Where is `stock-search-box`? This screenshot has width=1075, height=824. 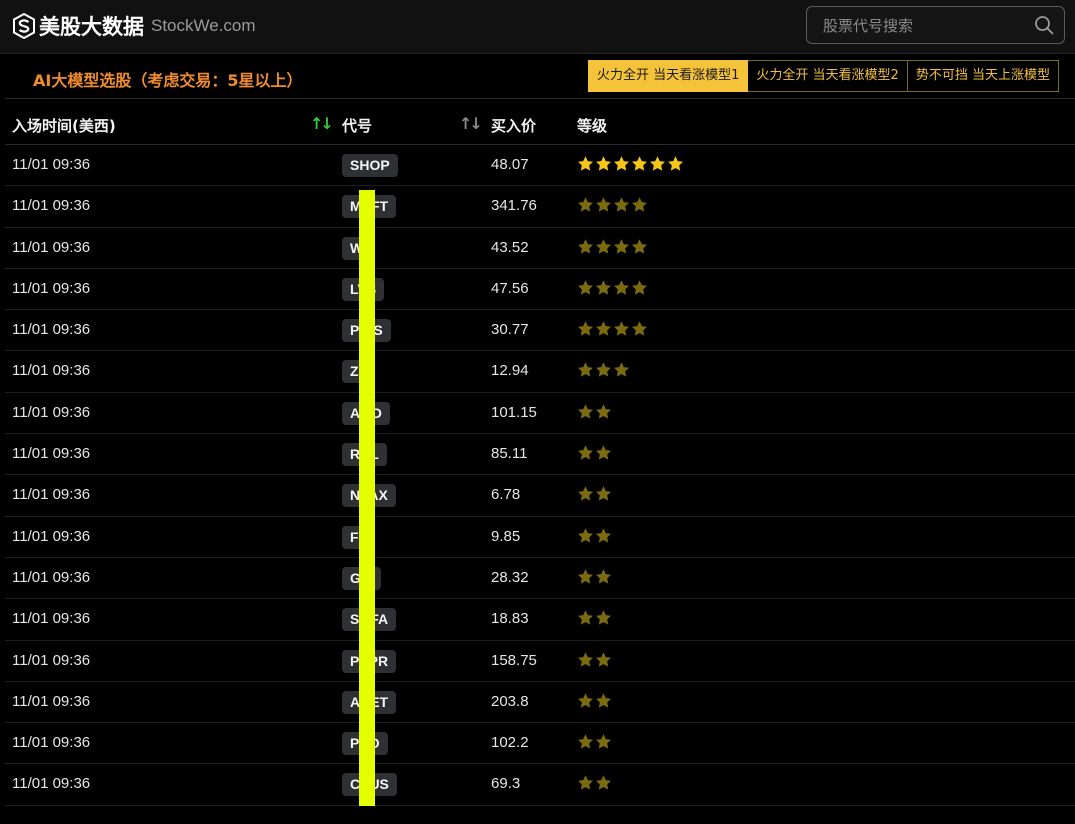
stock-search-box is located at coordinates (935, 25).